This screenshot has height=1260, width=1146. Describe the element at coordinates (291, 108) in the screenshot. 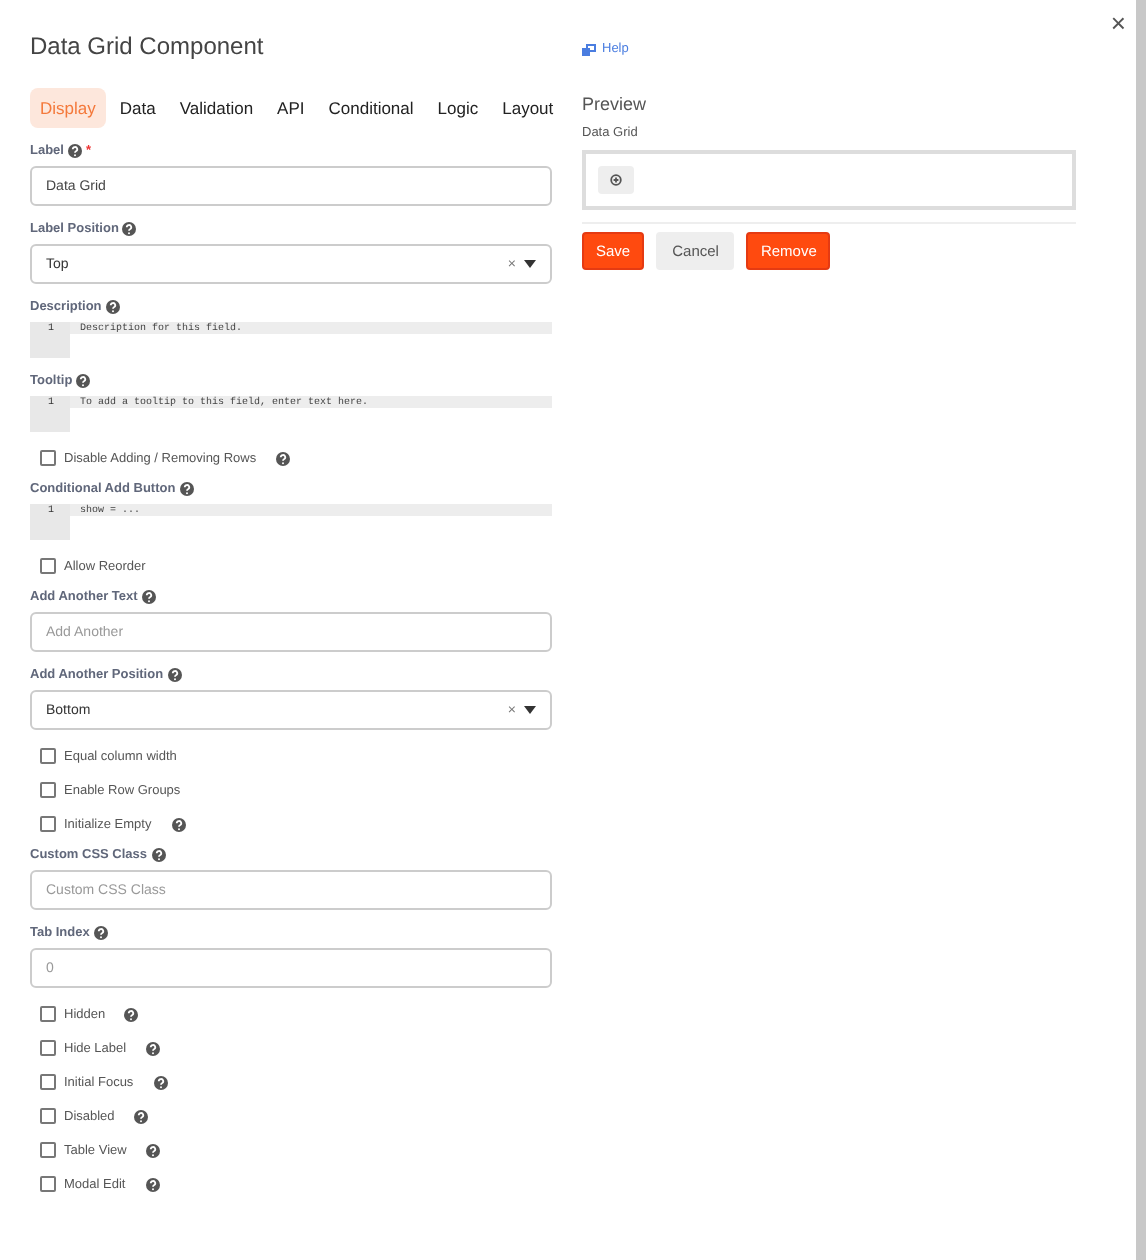

I see `tab: API` at that location.